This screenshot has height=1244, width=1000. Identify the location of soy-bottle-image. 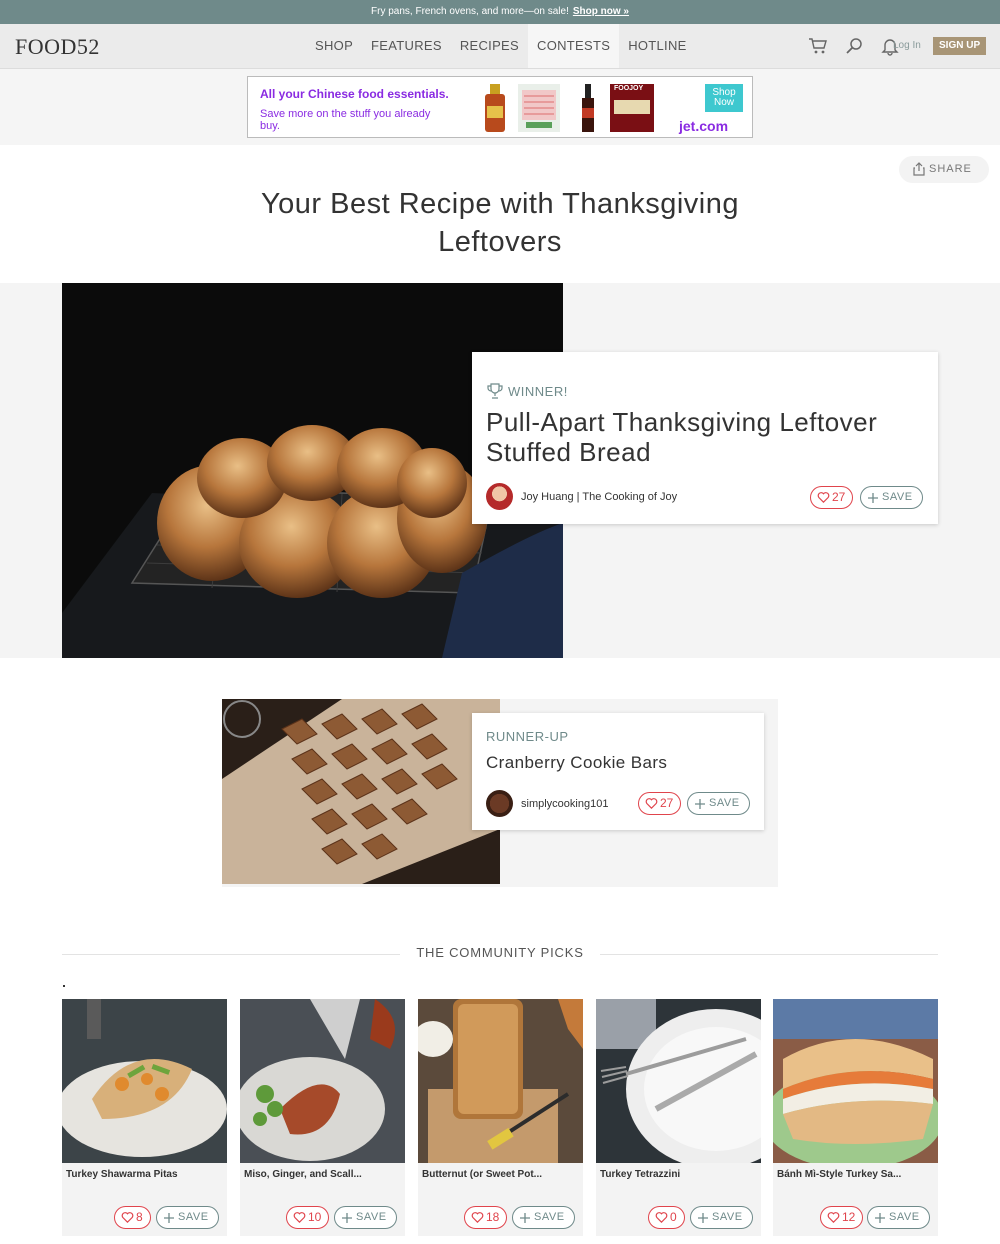
(495, 108).